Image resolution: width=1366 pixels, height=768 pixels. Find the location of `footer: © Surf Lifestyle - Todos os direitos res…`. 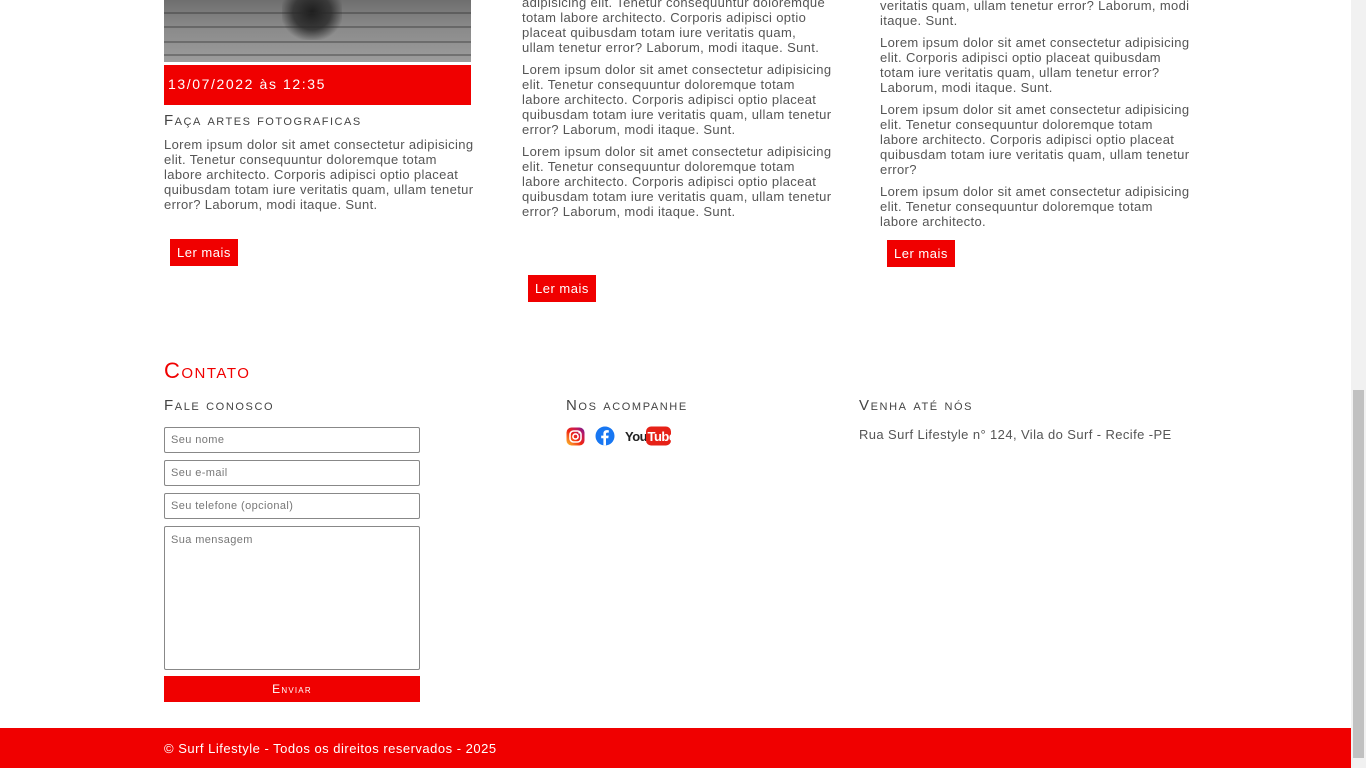

footer: © Surf Lifestyle - Todos os direitos res… is located at coordinates (675, 748).